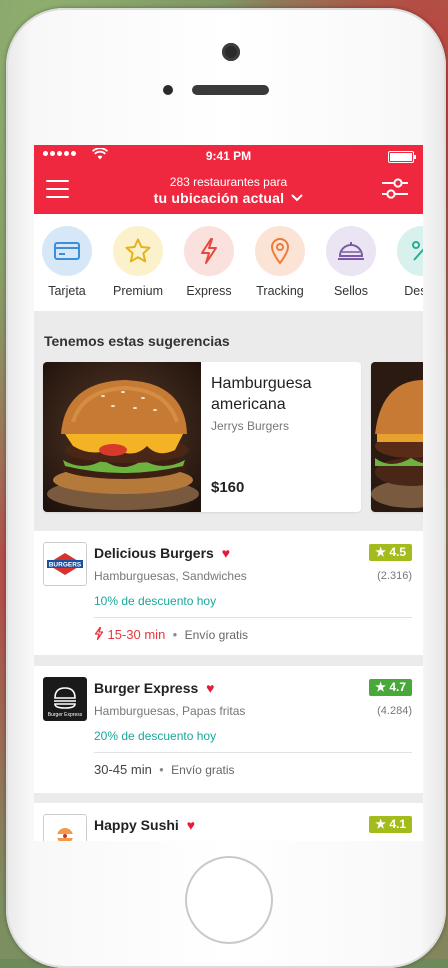 This screenshot has width=448, height=968. I want to click on cloche-icon, so click(351, 251).